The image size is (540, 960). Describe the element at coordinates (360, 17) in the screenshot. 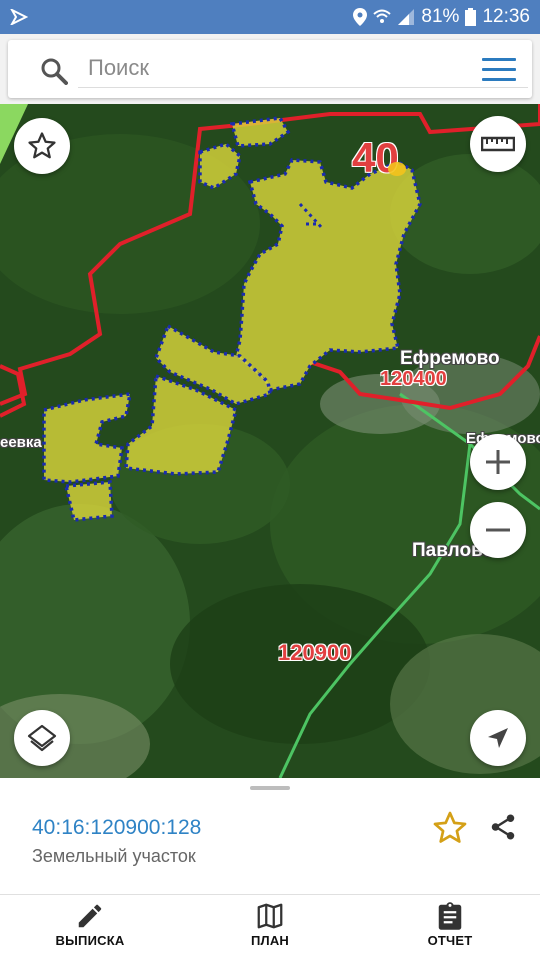

I see `location-icon` at that location.